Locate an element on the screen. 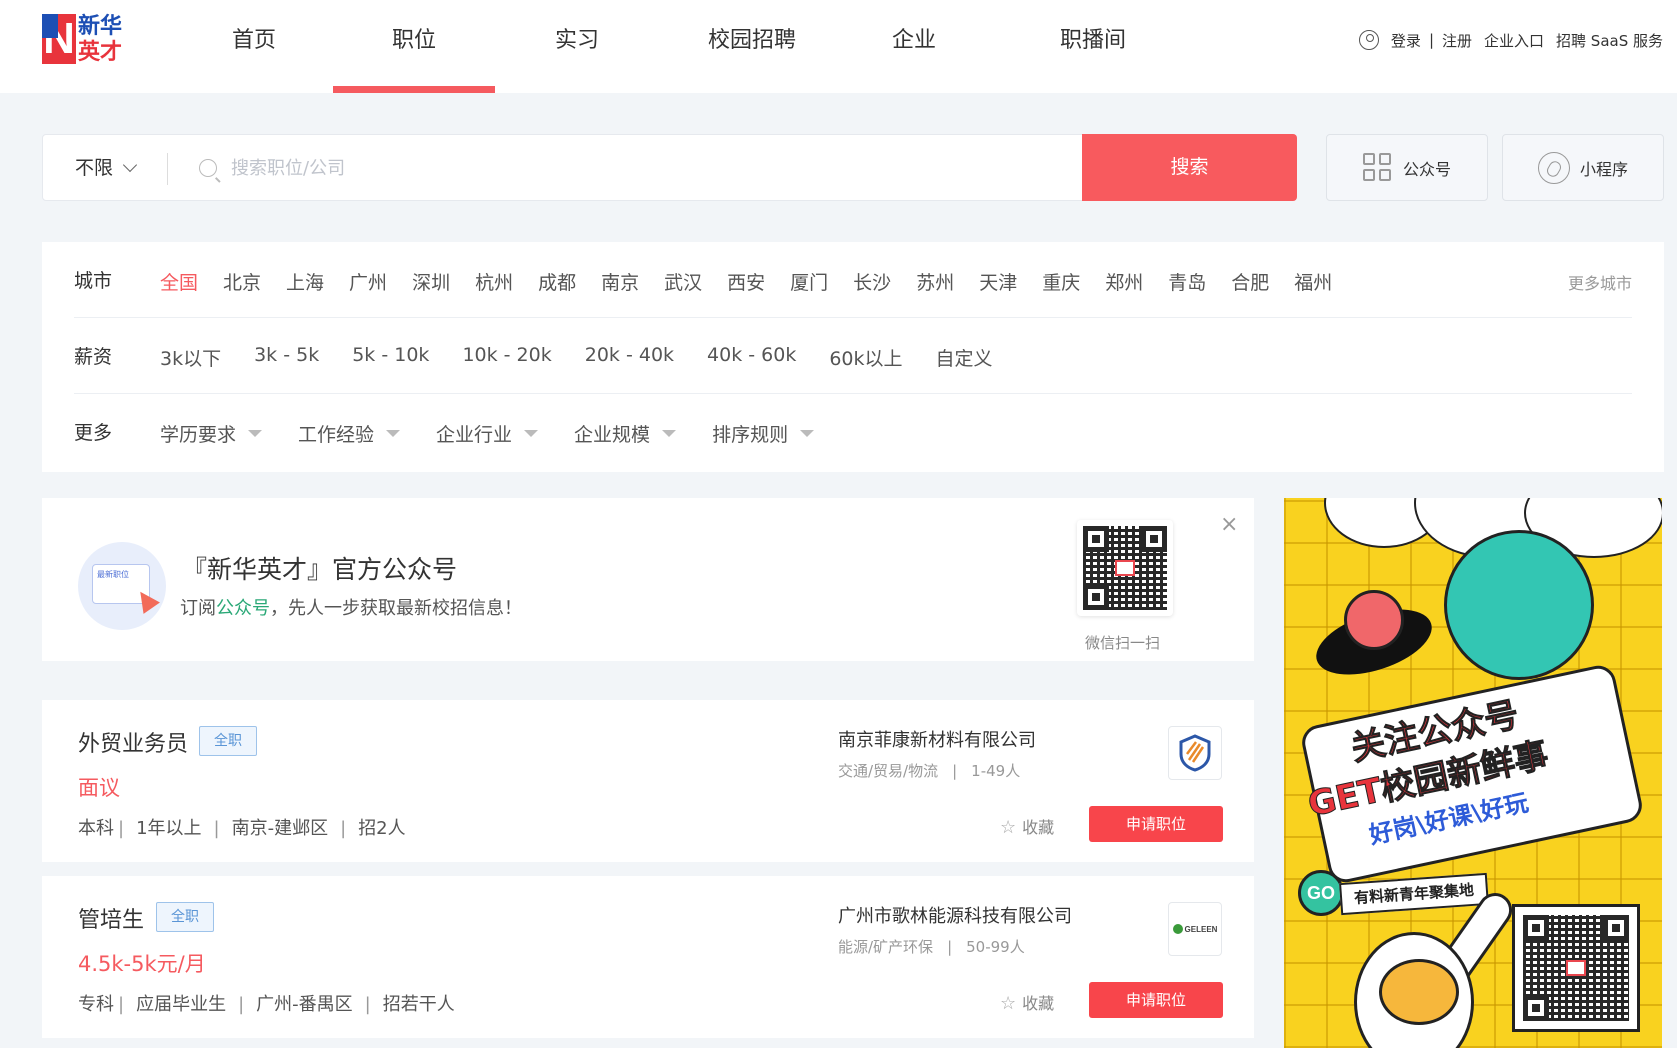  job-location: 广州-番禺区 is located at coordinates (304, 1004).